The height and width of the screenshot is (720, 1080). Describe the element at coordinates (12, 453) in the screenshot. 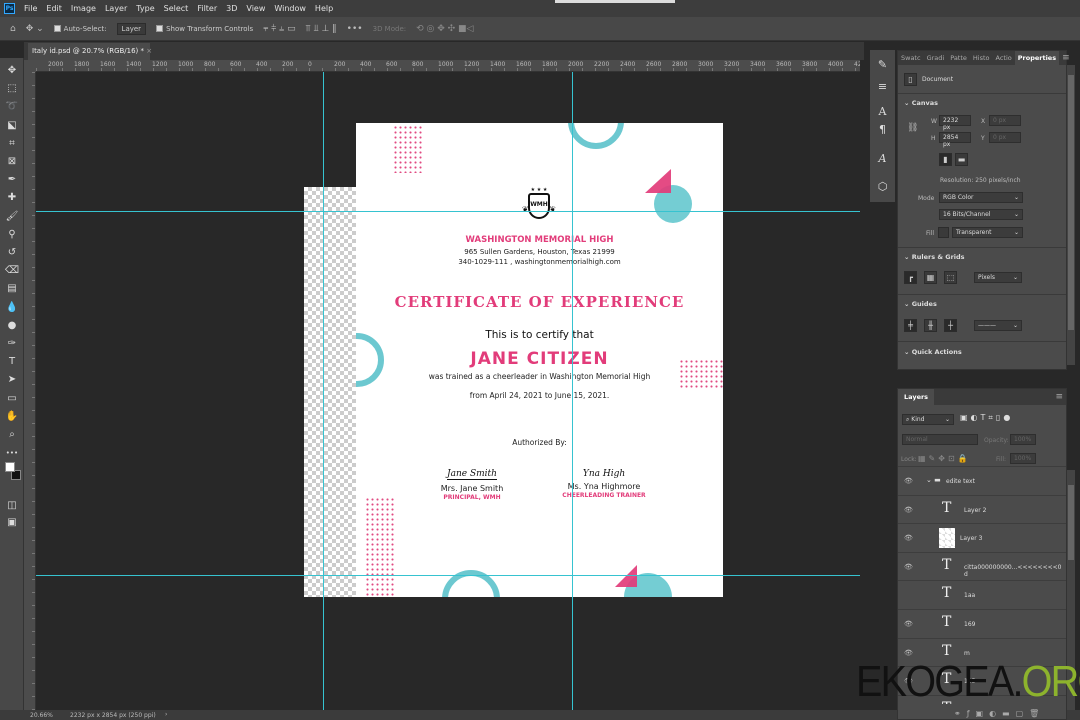

I see `more-tools-icon: •••` at that location.